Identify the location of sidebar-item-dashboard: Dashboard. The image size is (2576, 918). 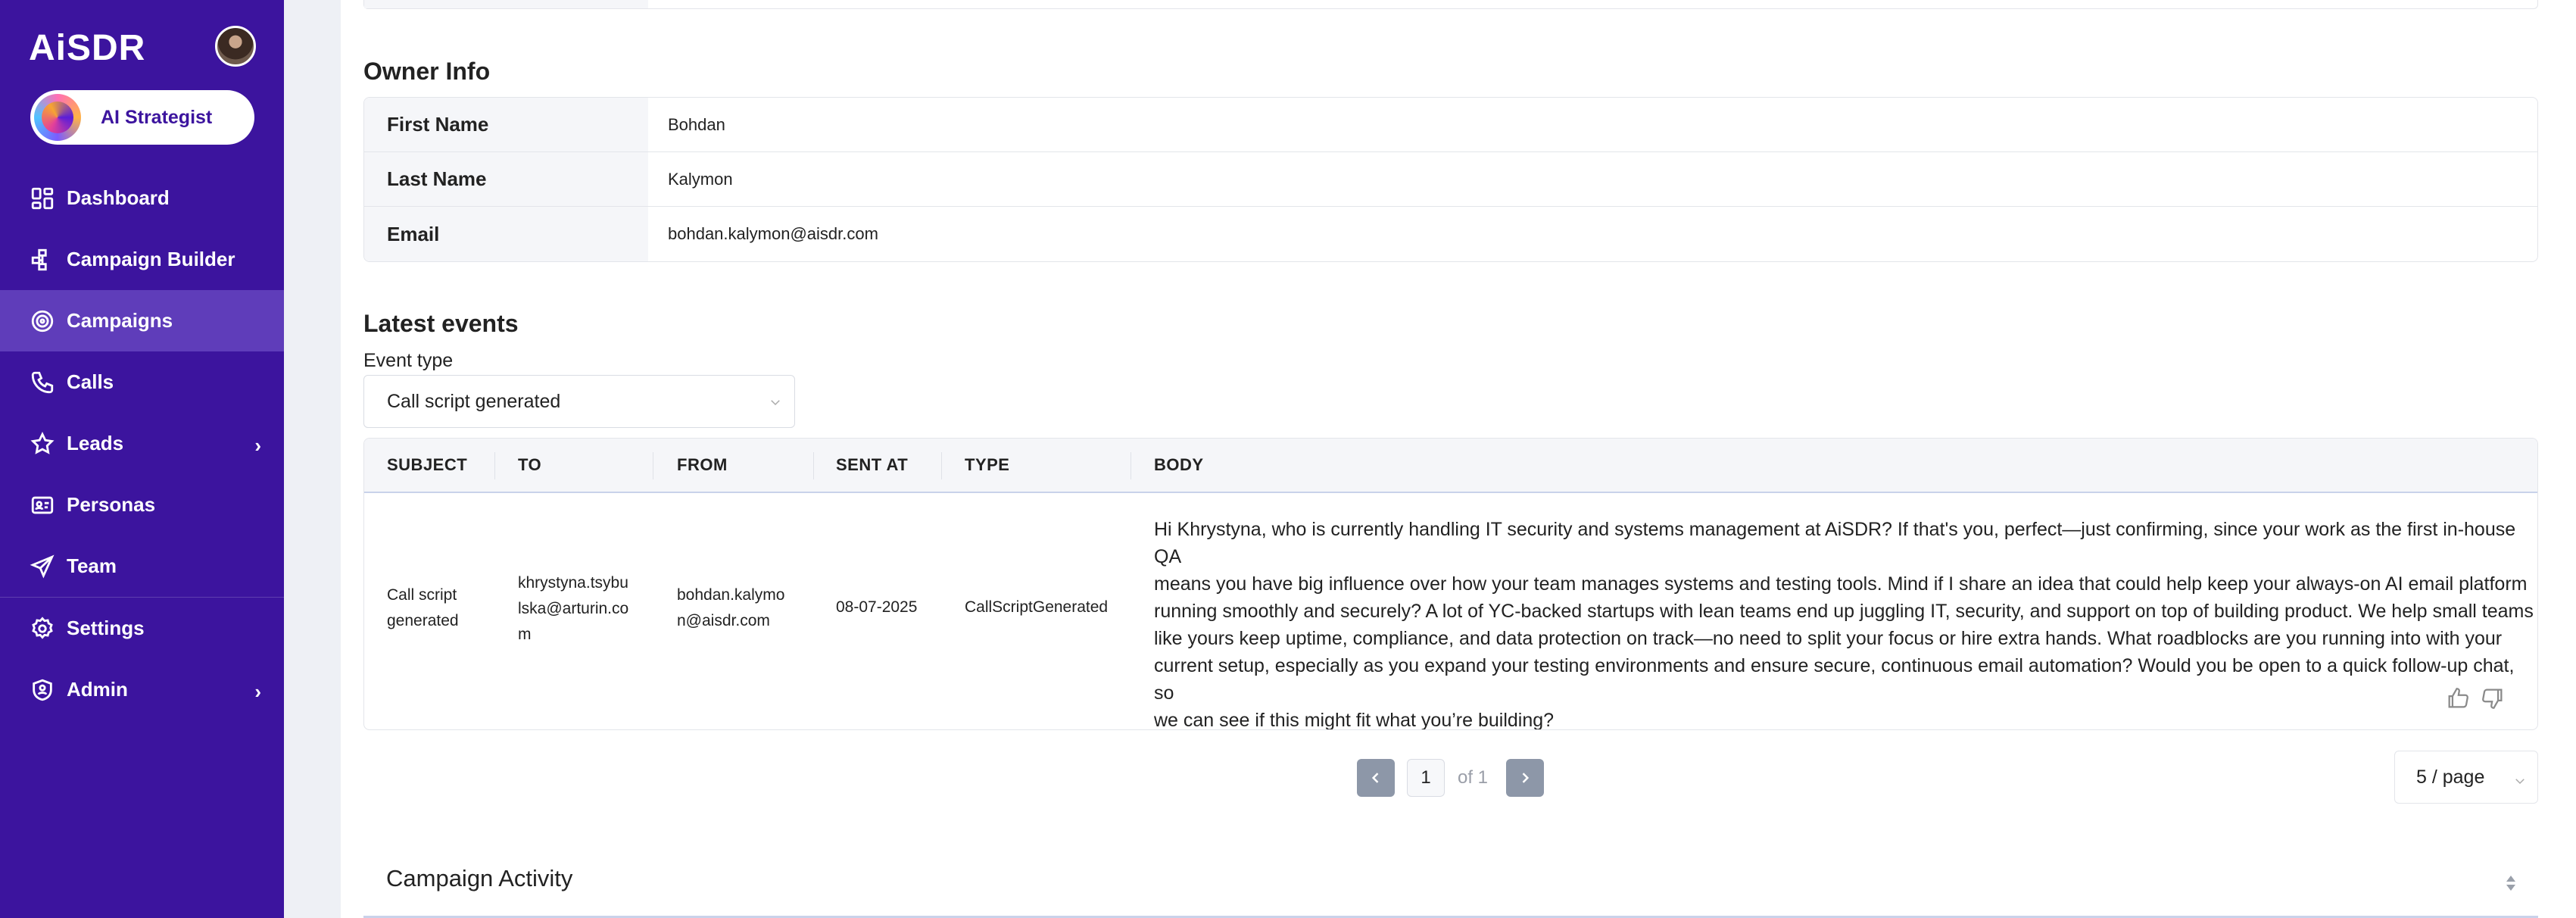
(142, 198).